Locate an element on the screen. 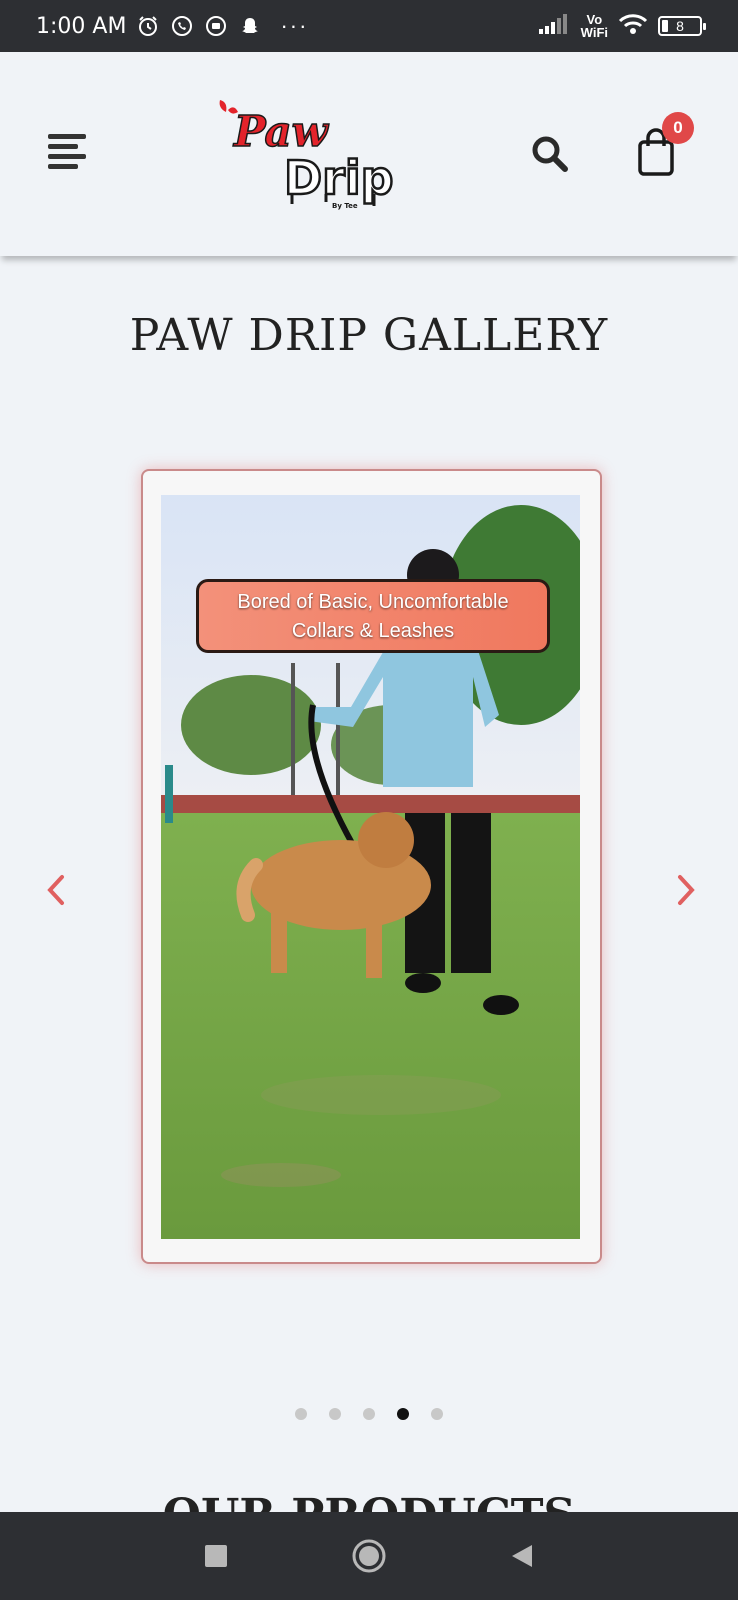 This screenshot has width=738, height=1600. home-button is located at coordinates (369, 1556).